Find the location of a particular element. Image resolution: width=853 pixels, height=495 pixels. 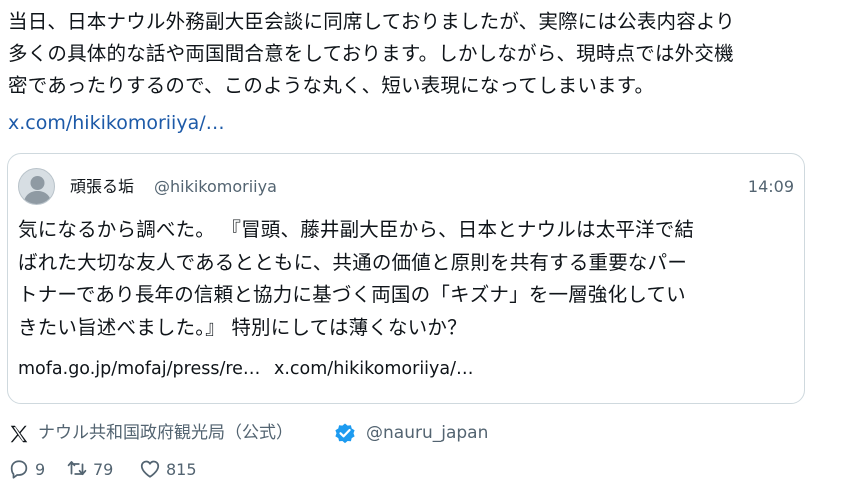

quoted-author-name: 頑張る垢 is located at coordinates (102, 187).